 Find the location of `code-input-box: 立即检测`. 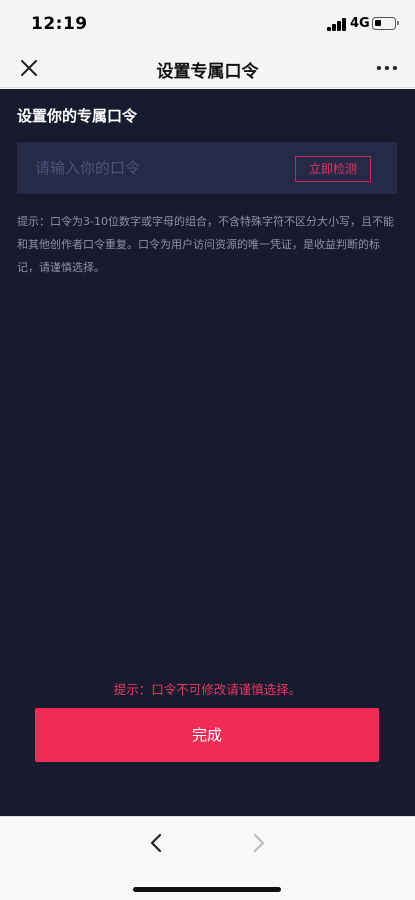

code-input-box: 立即检测 is located at coordinates (207, 168).